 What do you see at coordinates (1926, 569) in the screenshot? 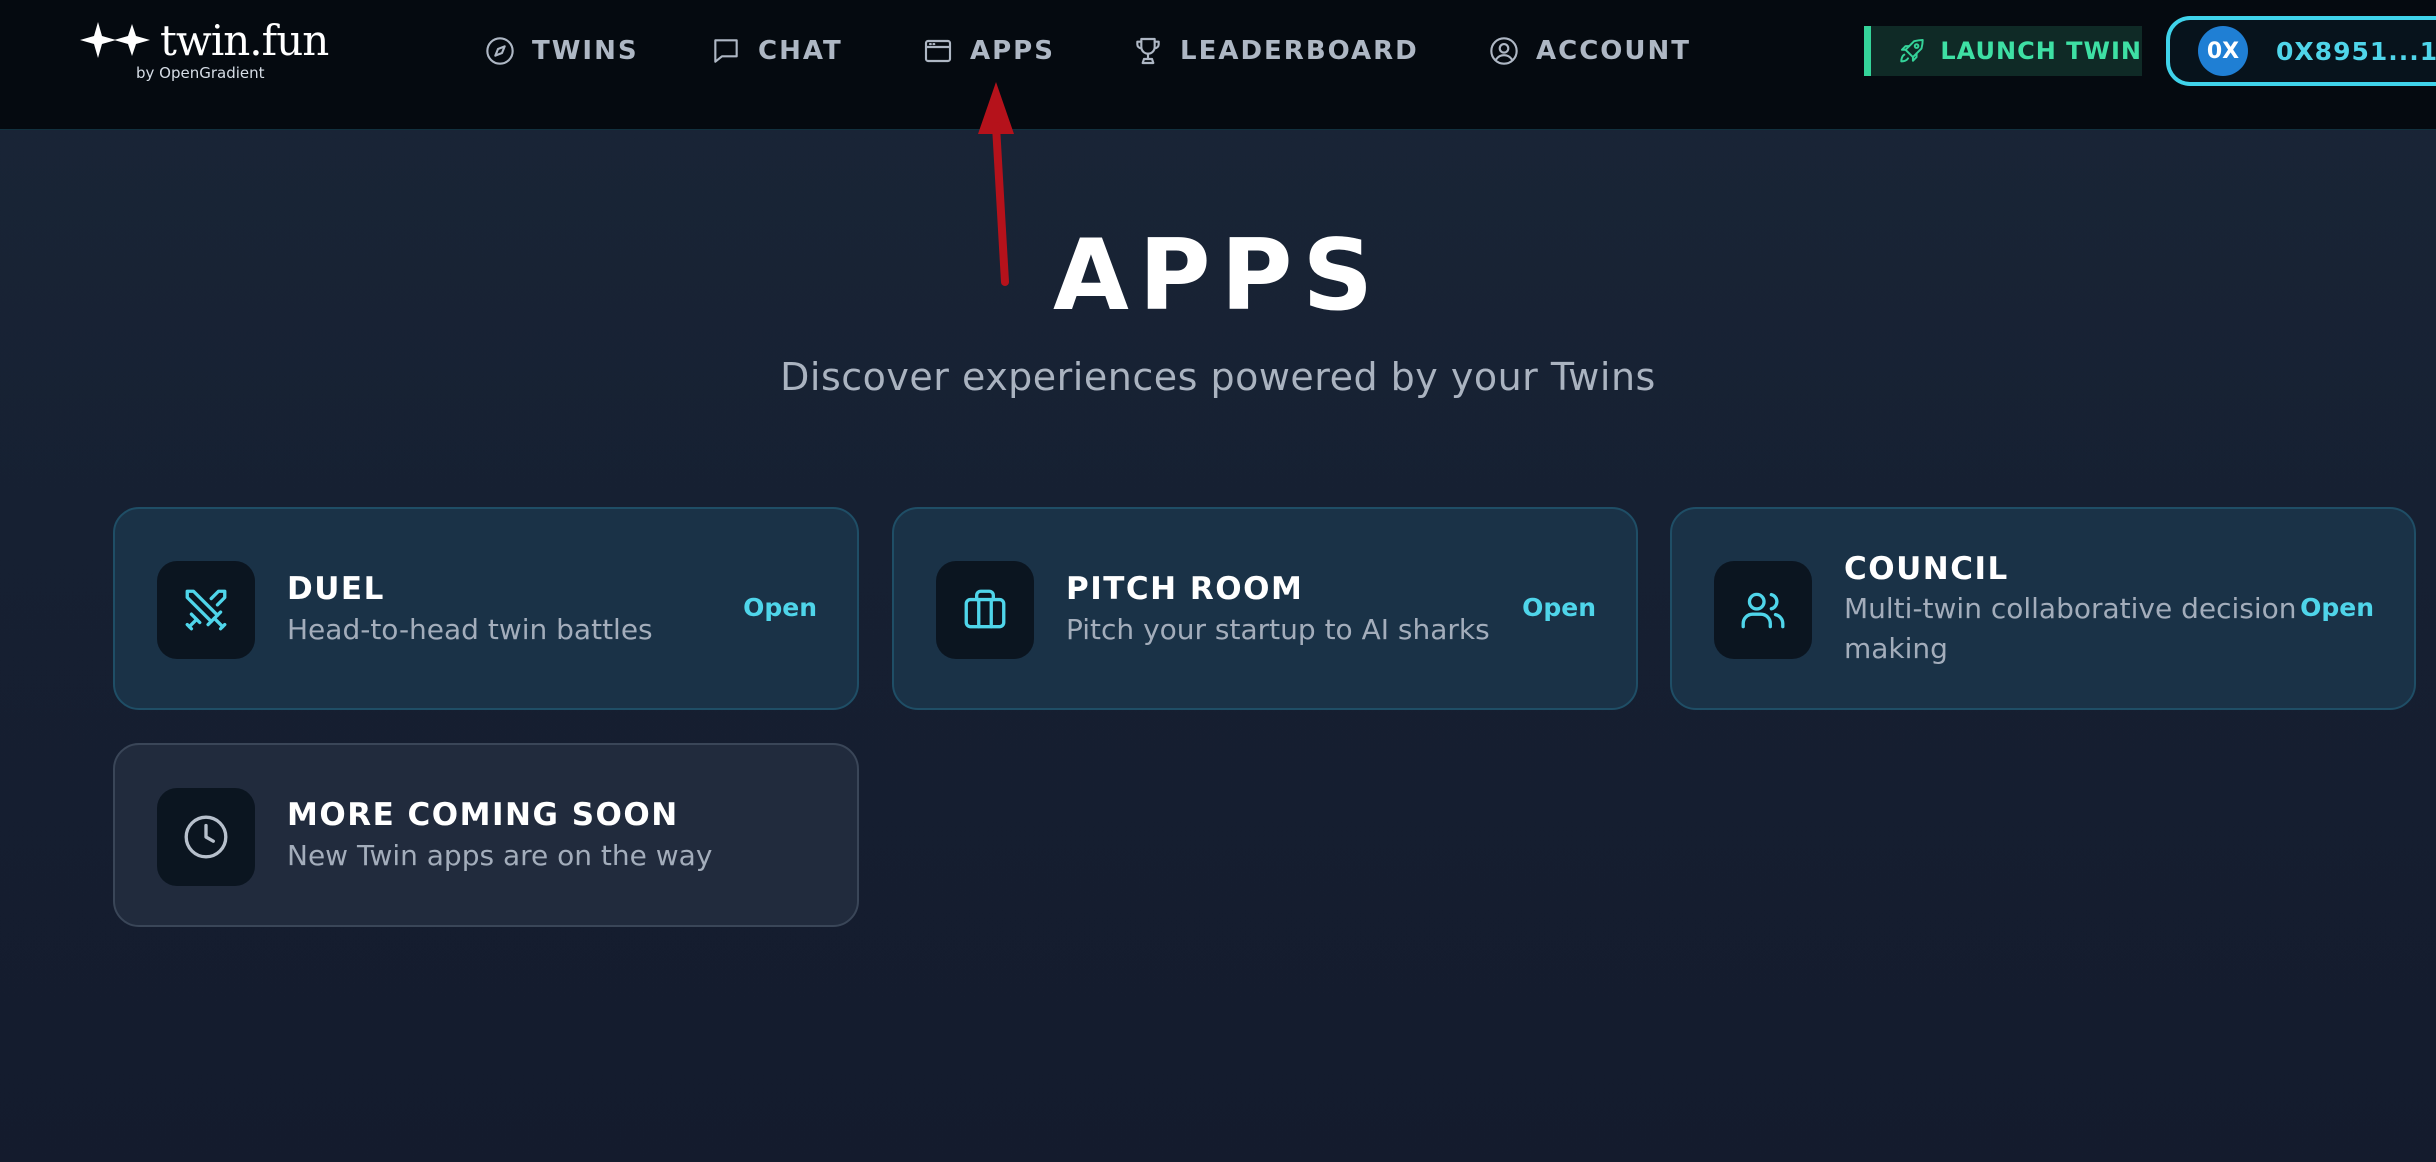
I see `app-title-council: COUNCIL` at bounding box center [1926, 569].